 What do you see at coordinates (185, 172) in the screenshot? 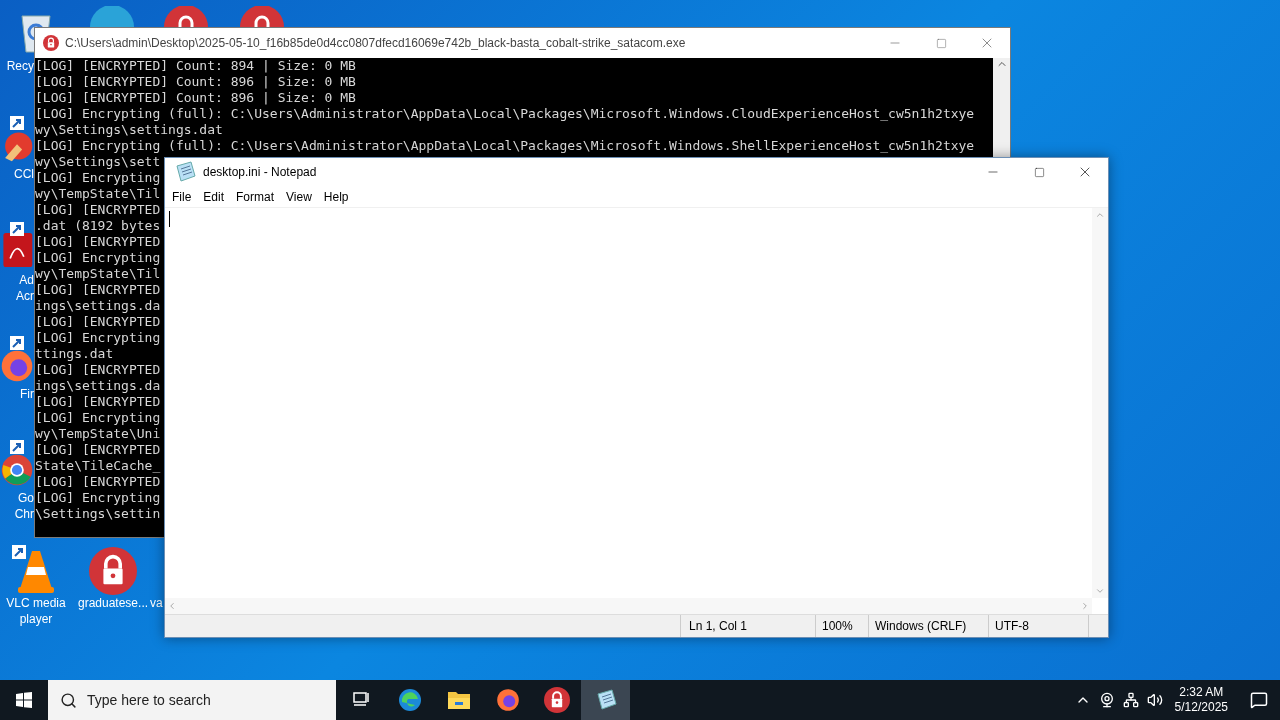
I see `notepad-icon` at bounding box center [185, 172].